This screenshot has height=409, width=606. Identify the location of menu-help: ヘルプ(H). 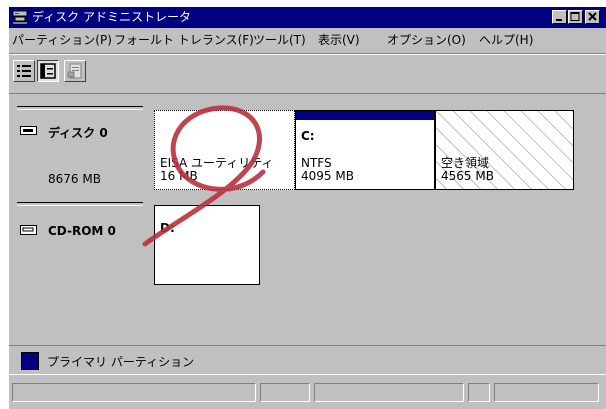
(506, 40).